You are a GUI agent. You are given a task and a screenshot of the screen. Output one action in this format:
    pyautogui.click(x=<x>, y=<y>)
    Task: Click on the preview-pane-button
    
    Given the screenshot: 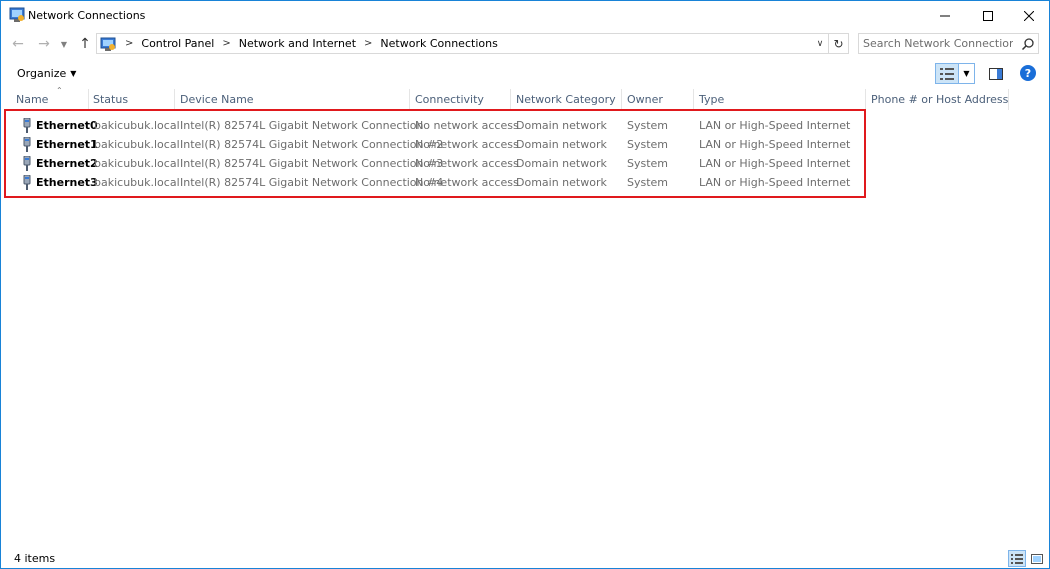 What is the action you would take?
    pyautogui.click(x=996, y=74)
    